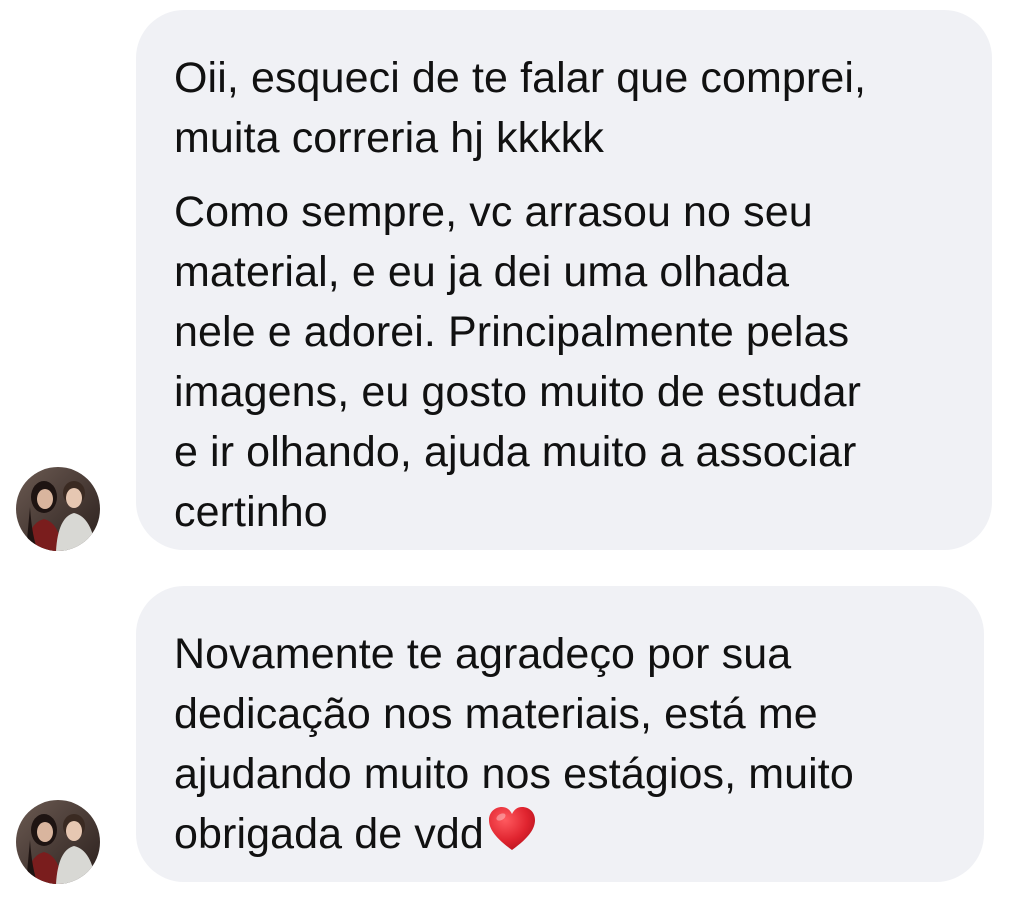 The image size is (1024, 912). I want to click on message-line: muita correria hj kkkkk, so click(389, 138).